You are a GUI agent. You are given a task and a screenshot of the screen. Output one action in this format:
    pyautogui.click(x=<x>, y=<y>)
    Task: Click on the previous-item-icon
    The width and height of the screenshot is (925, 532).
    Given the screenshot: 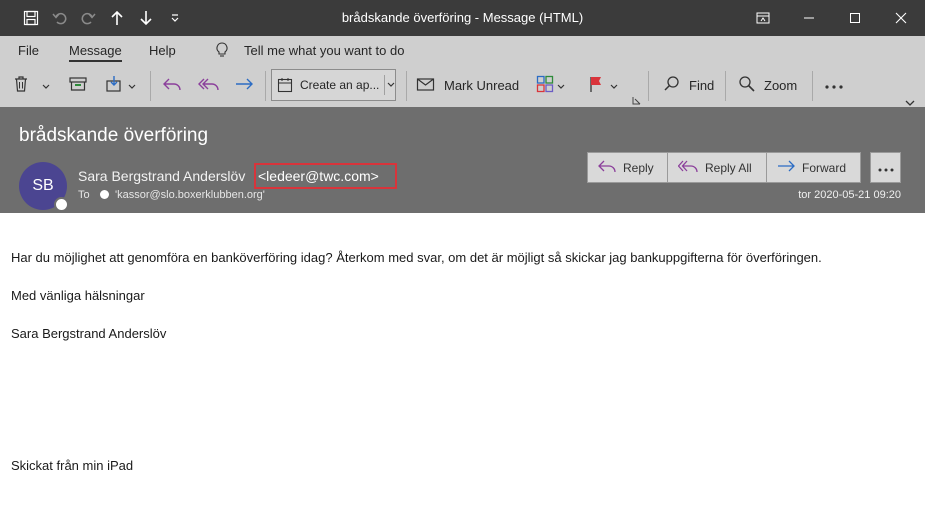 What is the action you would take?
    pyautogui.click(x=117, y=18)
    